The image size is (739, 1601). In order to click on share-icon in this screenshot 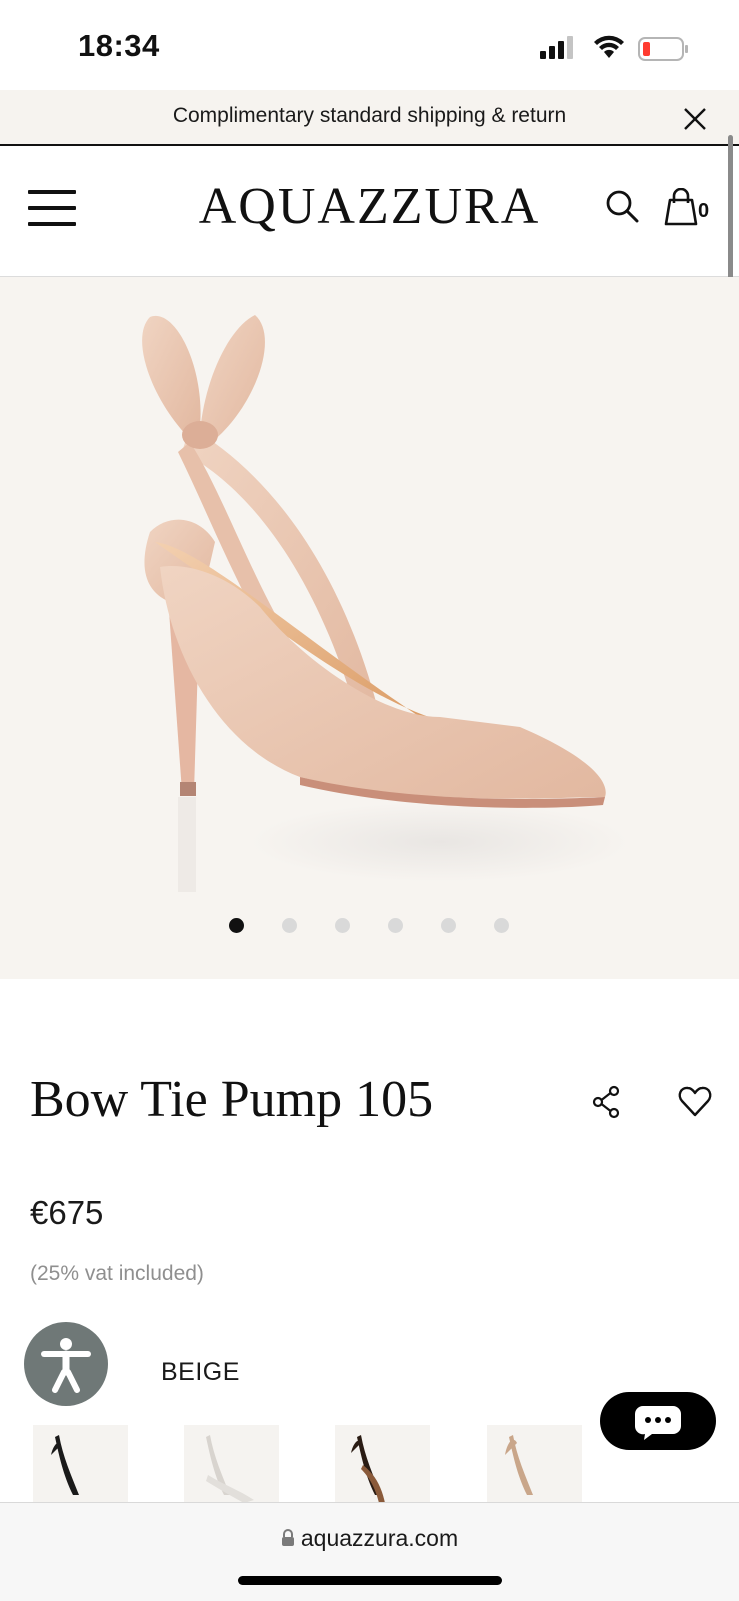, I will do `click(607, 1102)`.